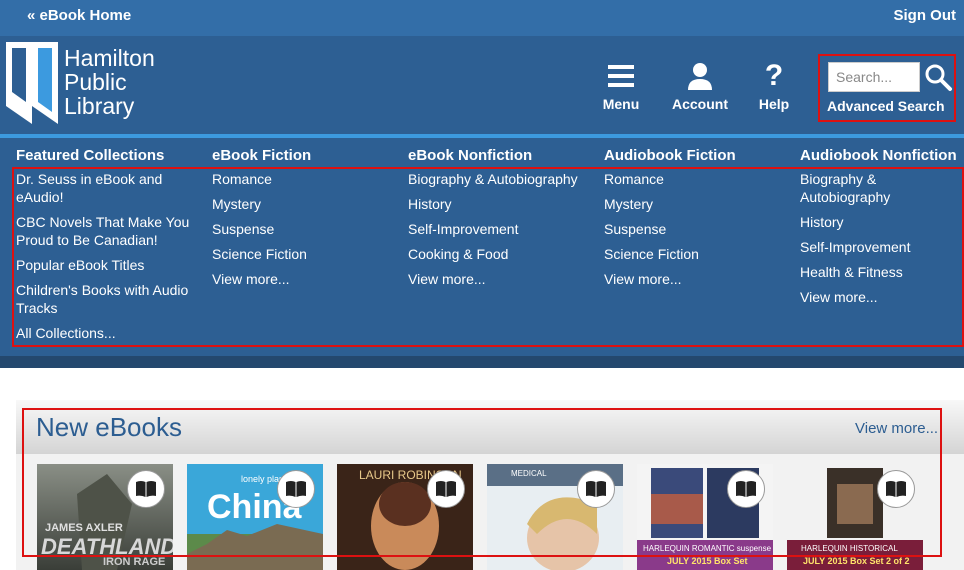 Image resolution: width=964 pixels, height=570 pixels. I want to click on logo-icon, so click(32, 83).